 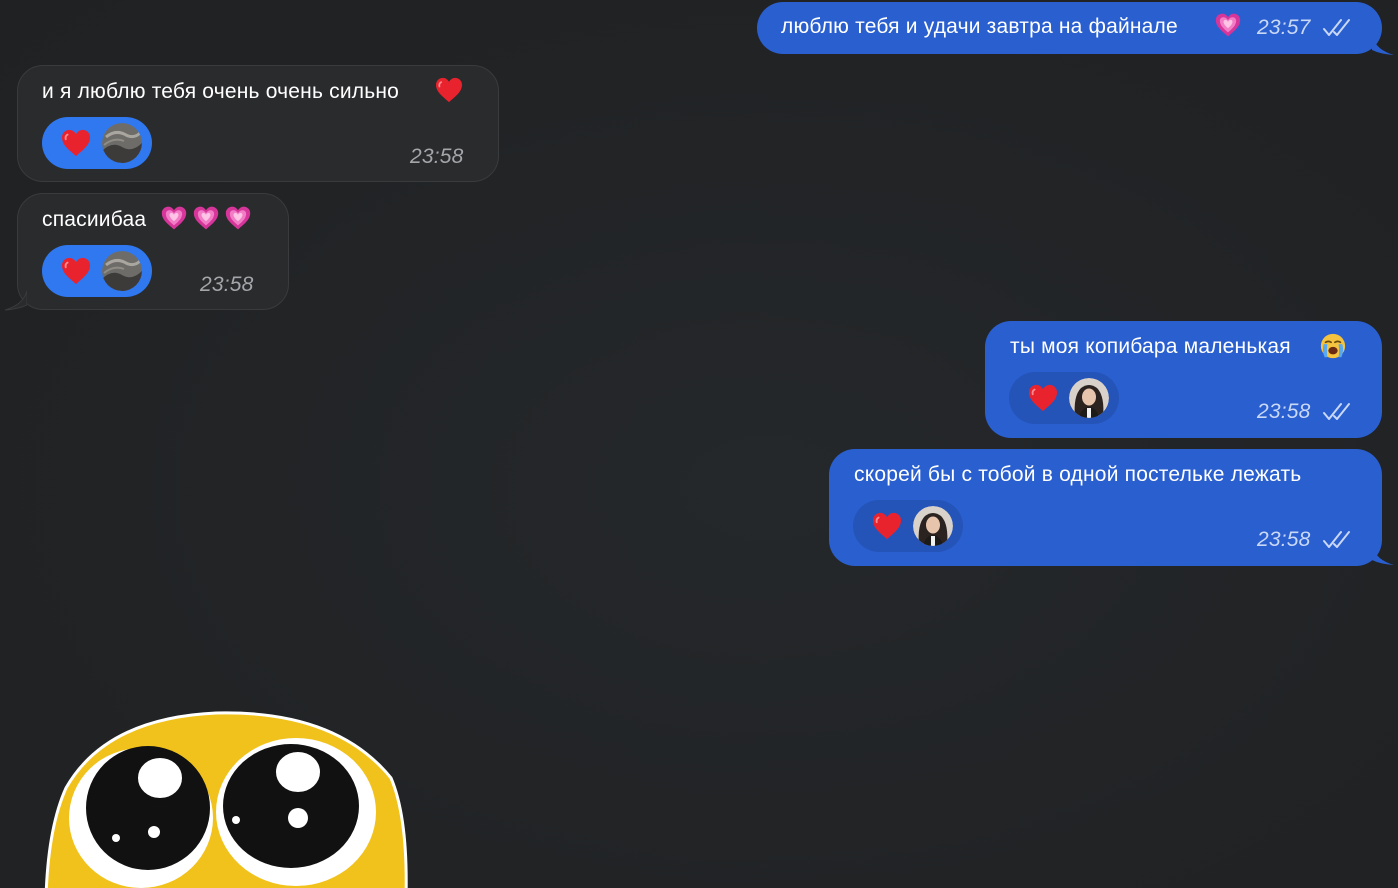 I want to click on crying-face-icon, so click(x=1333, y=346).